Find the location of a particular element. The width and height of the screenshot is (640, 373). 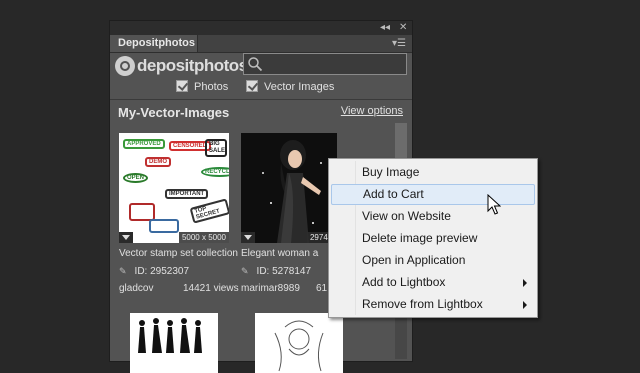

photos-checkbox is located at coordinates (182, 86).